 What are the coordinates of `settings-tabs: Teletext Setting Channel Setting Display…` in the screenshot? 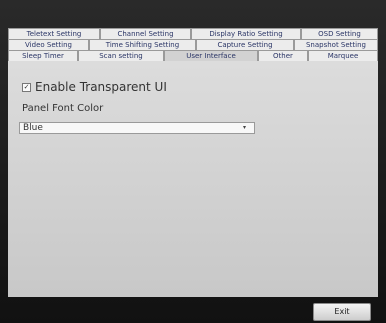 It's located at (193, 44).